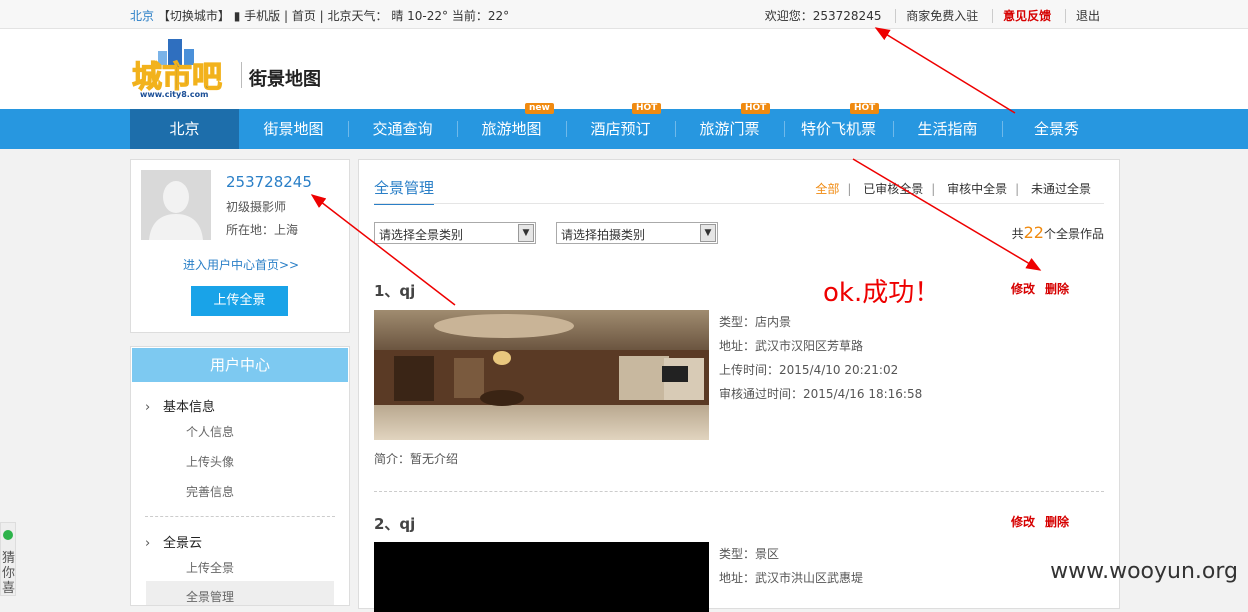 This screenshot has height=612, width=1248. What do you see at coordinates (945, 70) in the screenshot?
I see `arrow-to-welcome` at bounding box center [945, 70].